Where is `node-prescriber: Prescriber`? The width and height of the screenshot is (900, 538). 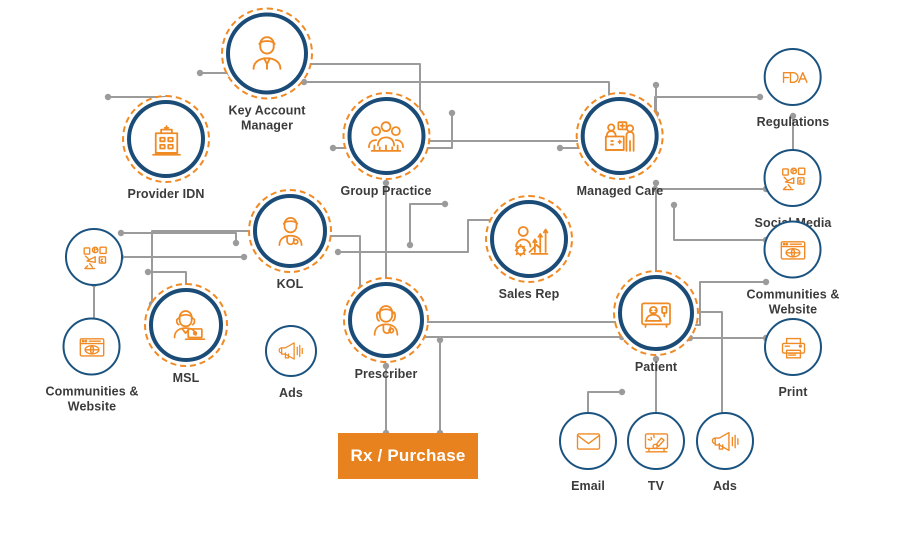
node-prescriber: Prescriber is located at coordinates (386, 329).